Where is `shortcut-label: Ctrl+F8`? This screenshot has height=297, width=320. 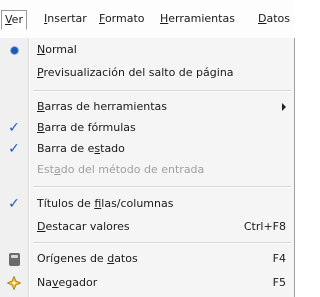 shortcut-label: Ctrl+F8 is located at coordinates (264, 226).